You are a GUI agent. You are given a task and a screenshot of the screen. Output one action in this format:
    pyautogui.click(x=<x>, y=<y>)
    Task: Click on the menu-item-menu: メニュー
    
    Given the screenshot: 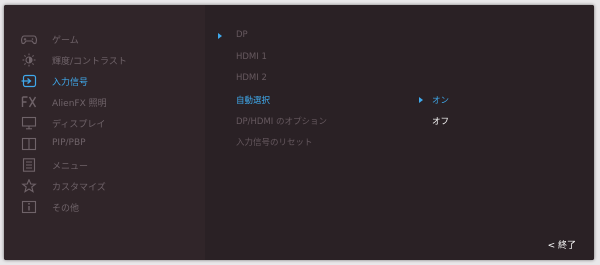 What is the action you would take?
    pyautogui.click(x=104, y=165)
    